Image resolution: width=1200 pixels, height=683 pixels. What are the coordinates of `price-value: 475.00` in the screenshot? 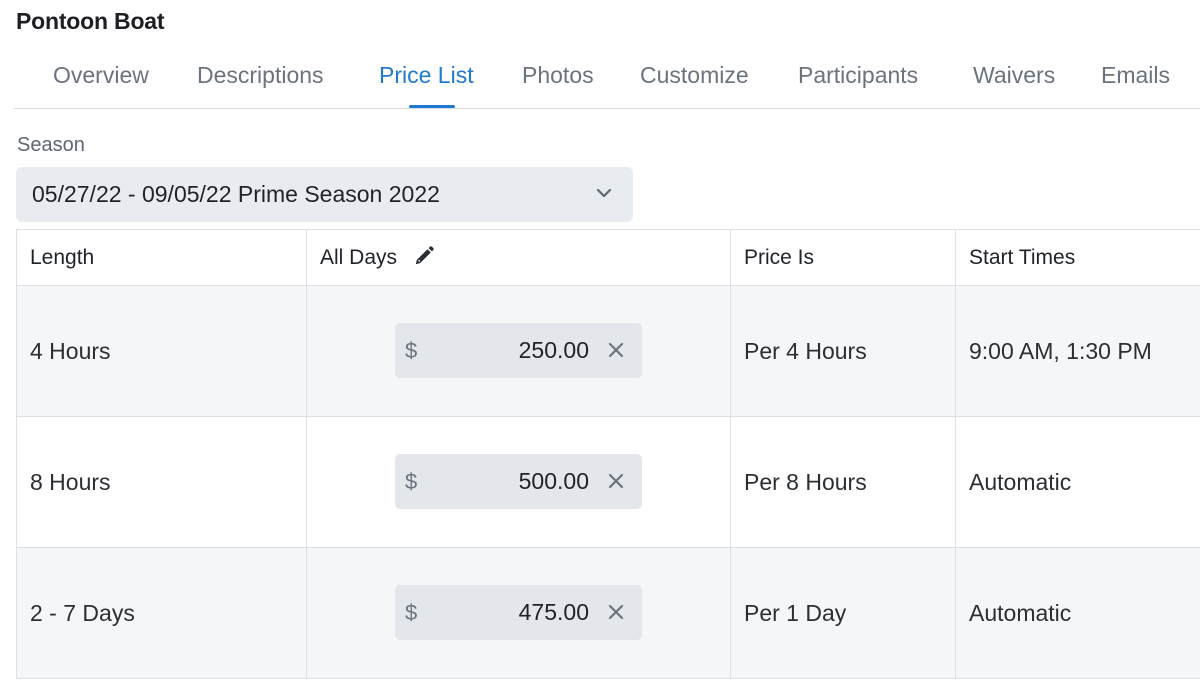 It's located at (553, 612).